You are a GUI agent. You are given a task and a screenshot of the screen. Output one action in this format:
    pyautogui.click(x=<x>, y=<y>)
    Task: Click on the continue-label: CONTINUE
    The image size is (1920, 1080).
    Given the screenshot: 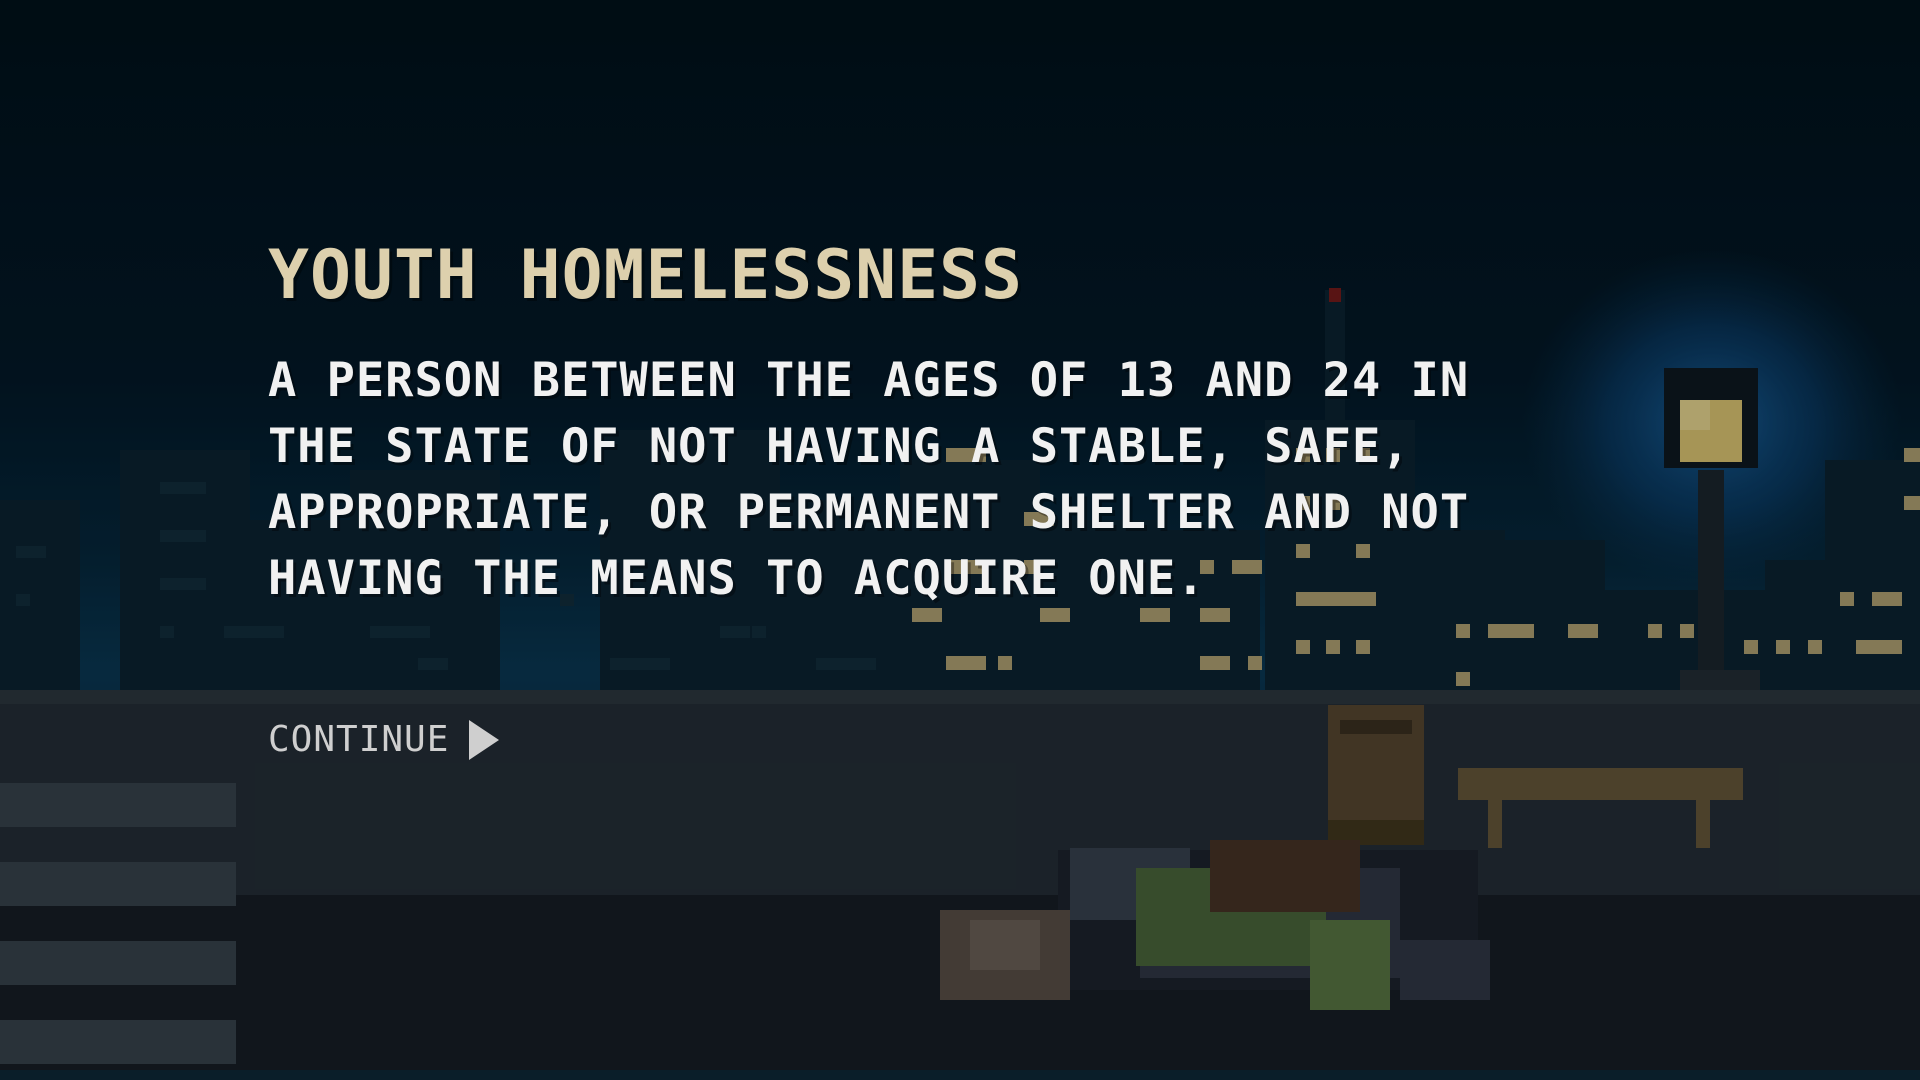 What is the action you would take?
    pyautogui.click(x=359, y=739)
    